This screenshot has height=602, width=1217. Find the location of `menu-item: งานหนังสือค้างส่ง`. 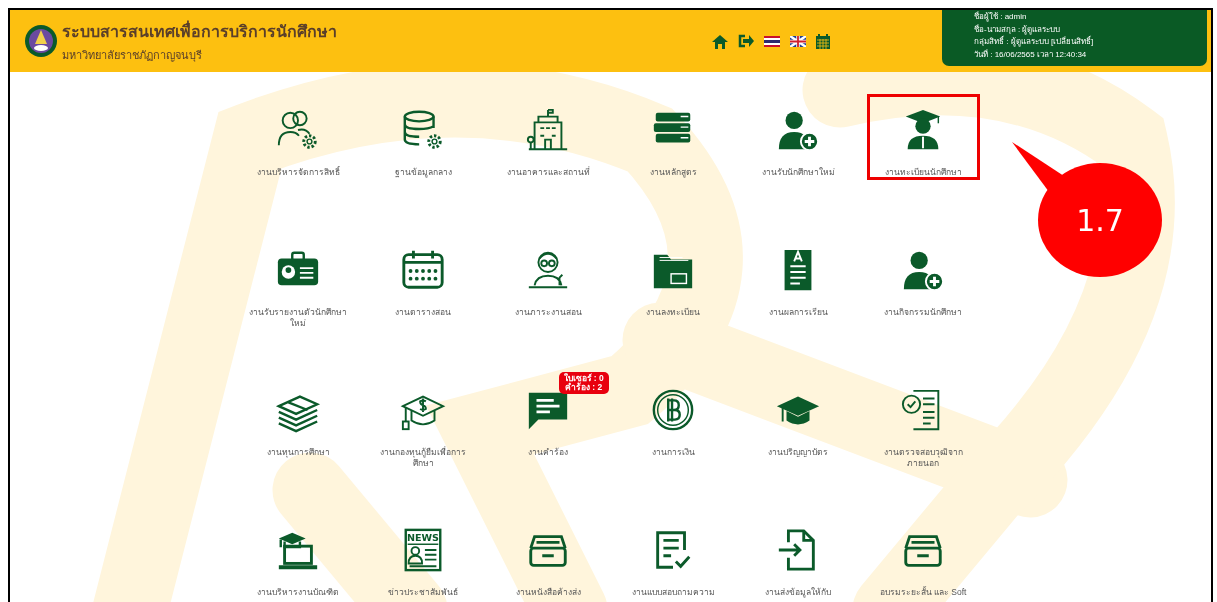

menu-item: งานหนังสือค้างส่ง is located at coordinates (548, 592).